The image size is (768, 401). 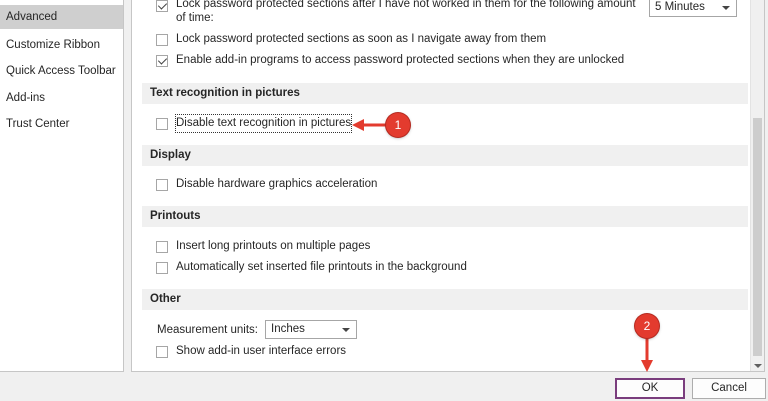 What do you see at coordinates (680, 7) in the screenshot?
I see `lock-after-time-value: 5 Minutes` at bounding box center [680, 7].